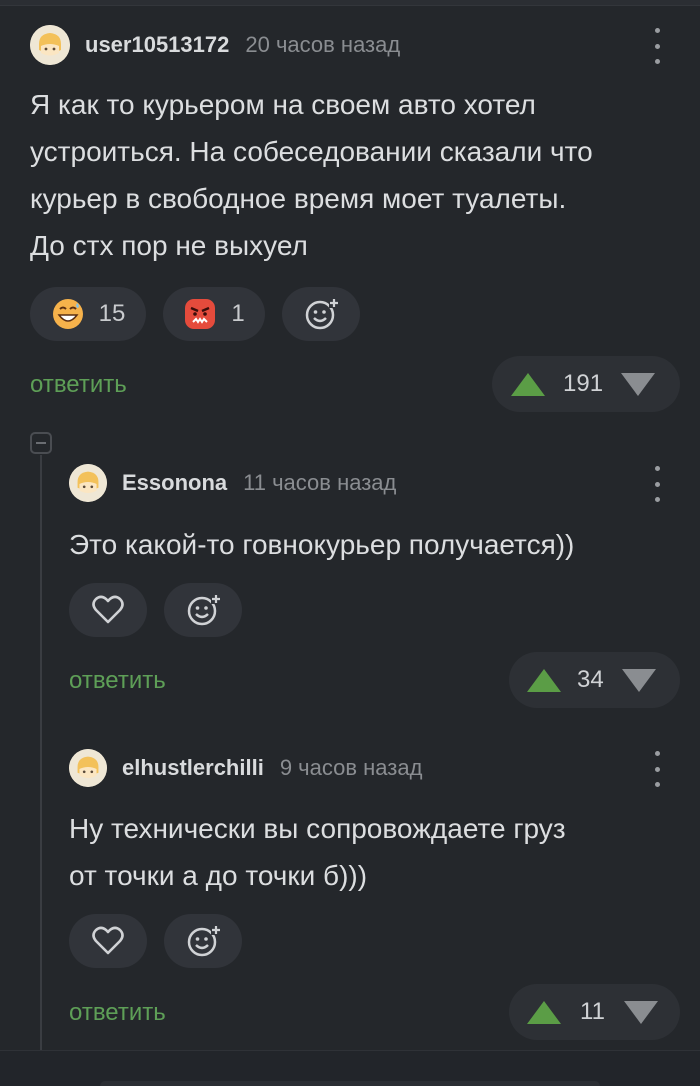 This screenshot has width=700, height=1086. I want to click on comment-text-line: Это какой-то говнокурьер получается)), so click(322, 544).